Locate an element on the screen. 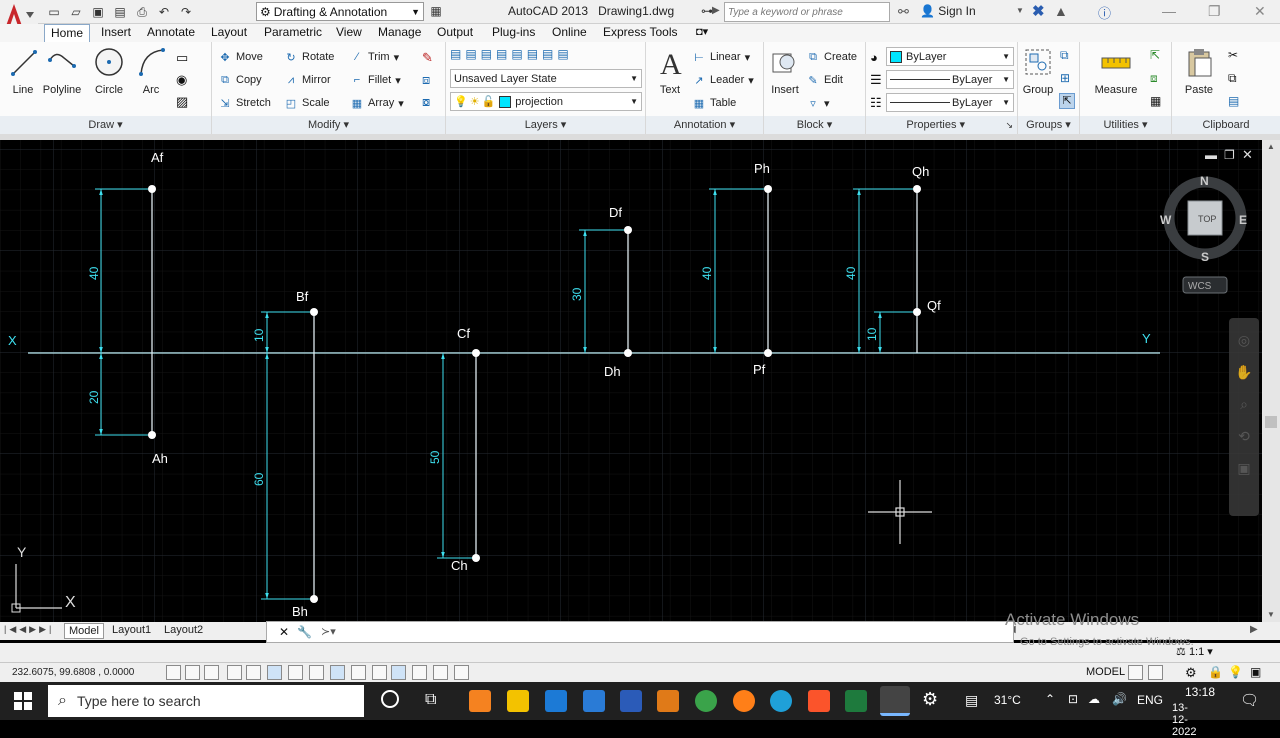 This screenshot has height=738, width=1280. brave-icon is located at coordinates (819, 701).